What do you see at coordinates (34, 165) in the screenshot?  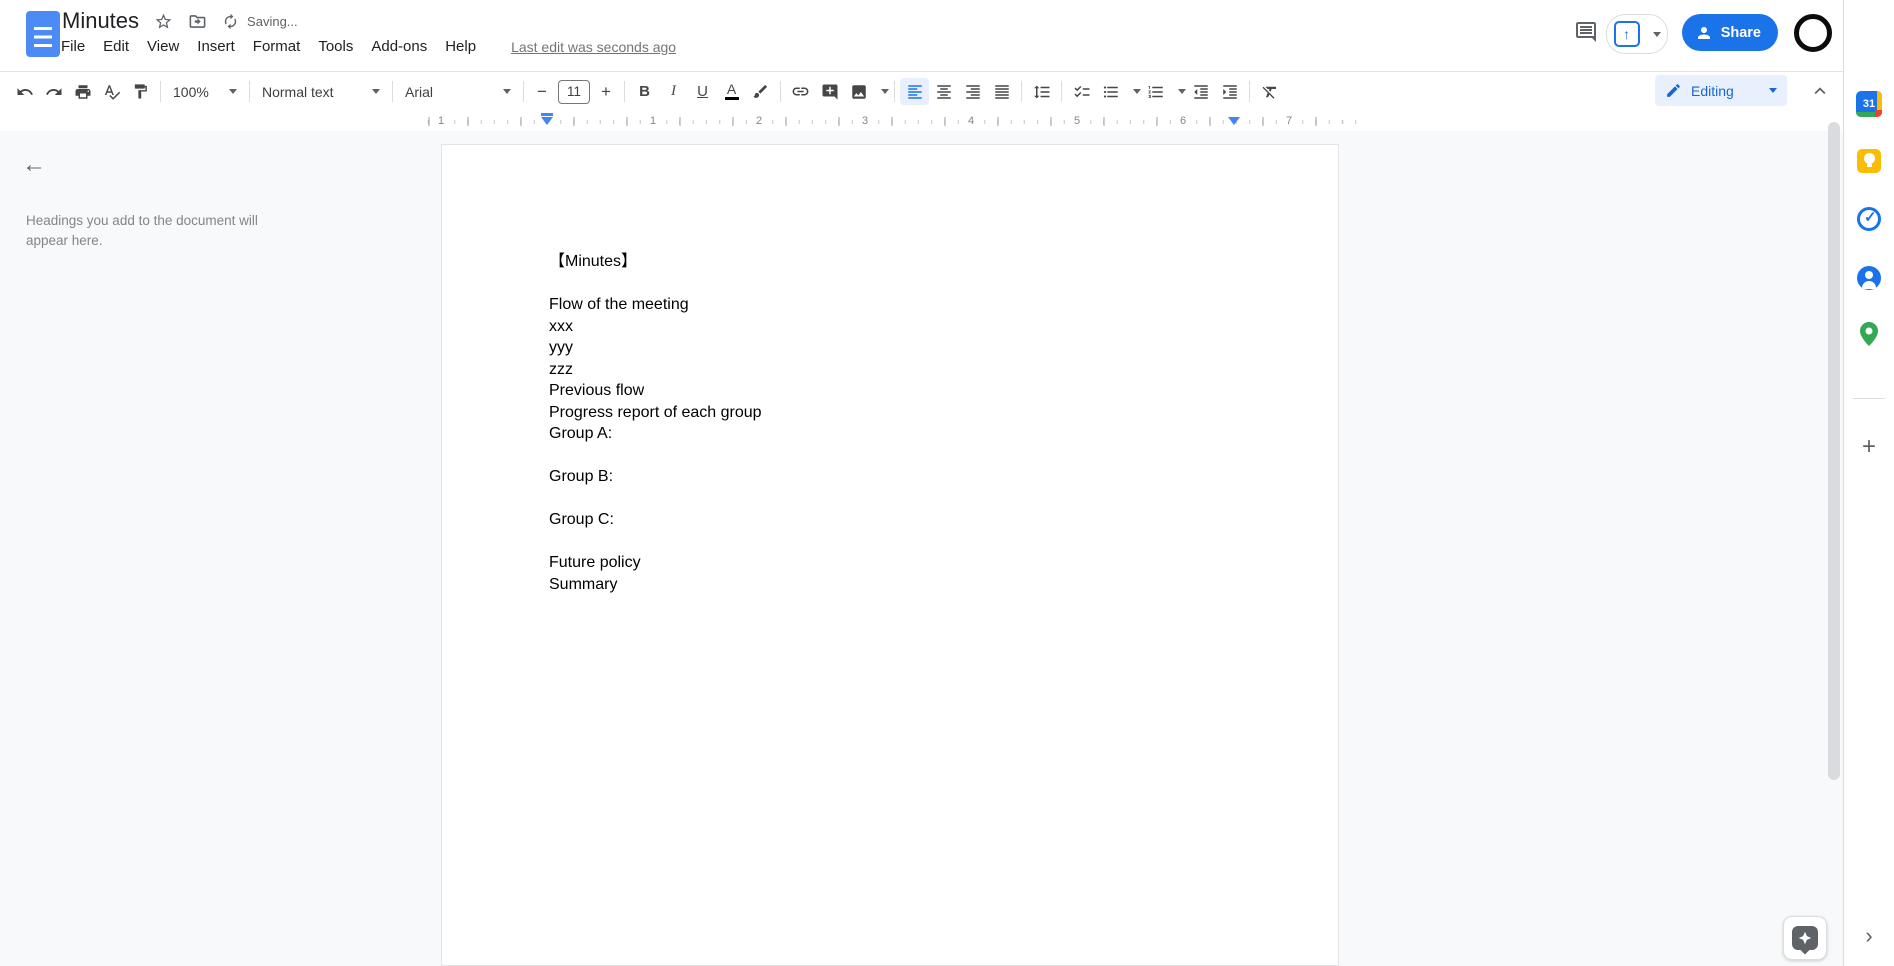 I see `back-arrow-icon: ←` at bounding box center [34, 165].